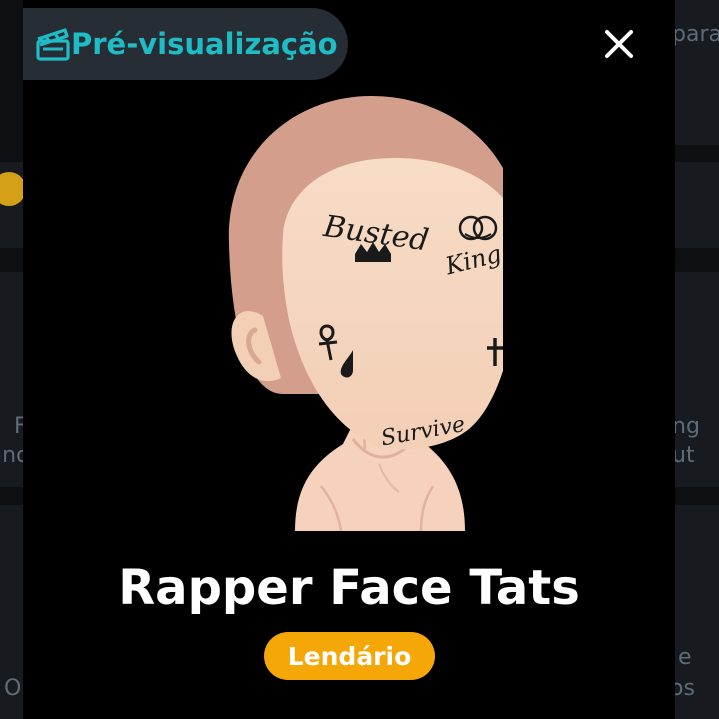  I want to click on clapperboard-icon, so click(55, 45).